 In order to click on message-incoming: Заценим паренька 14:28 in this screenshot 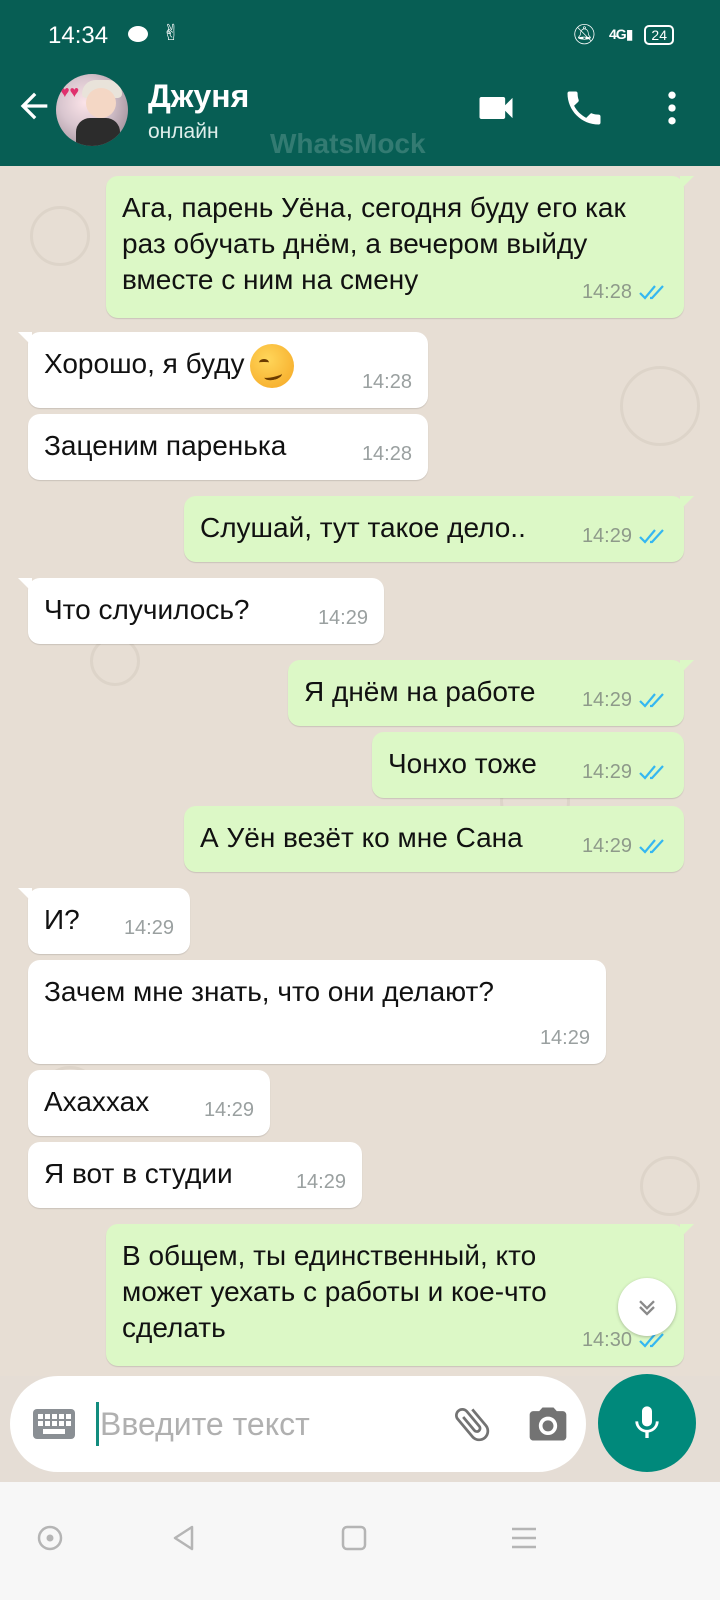, I will do `click(228, 447)`.